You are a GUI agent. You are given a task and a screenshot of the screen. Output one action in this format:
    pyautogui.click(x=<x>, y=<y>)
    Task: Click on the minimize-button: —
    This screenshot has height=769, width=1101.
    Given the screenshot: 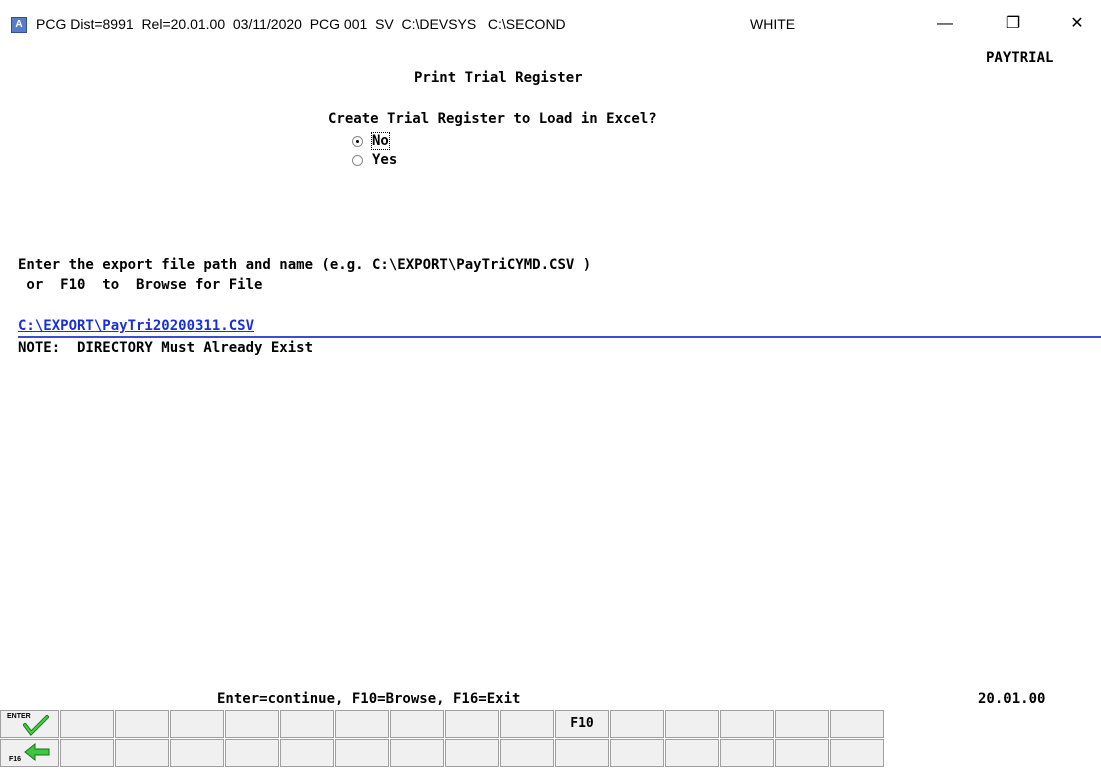 What is the action you would take?
    pyautogui.click(x=945, y=24)
    